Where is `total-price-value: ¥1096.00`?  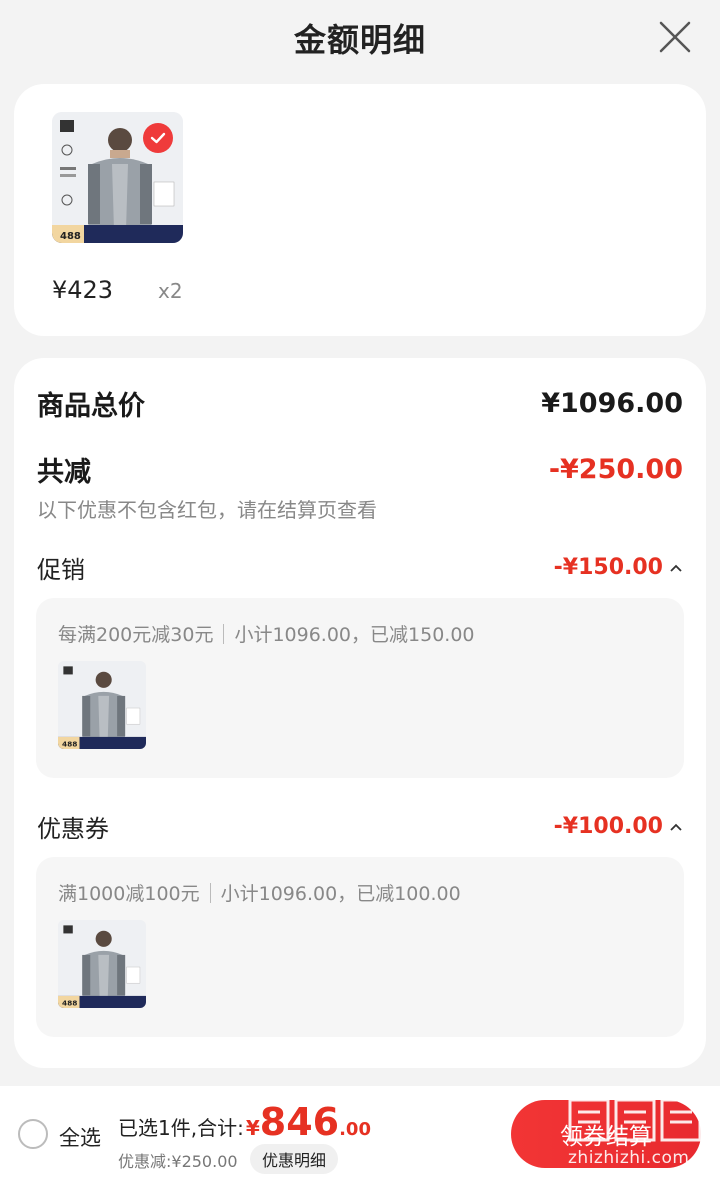
total-price-value: ¥1096.00 is located at coordinates (612, 403).